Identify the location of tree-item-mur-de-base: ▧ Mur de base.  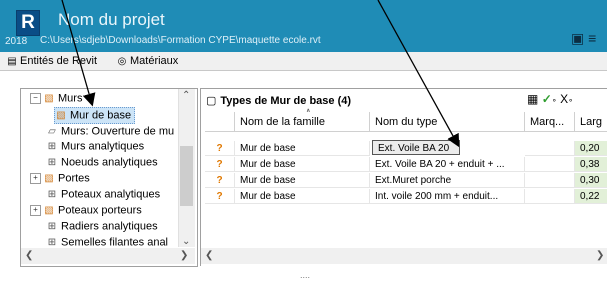
(95, 115).